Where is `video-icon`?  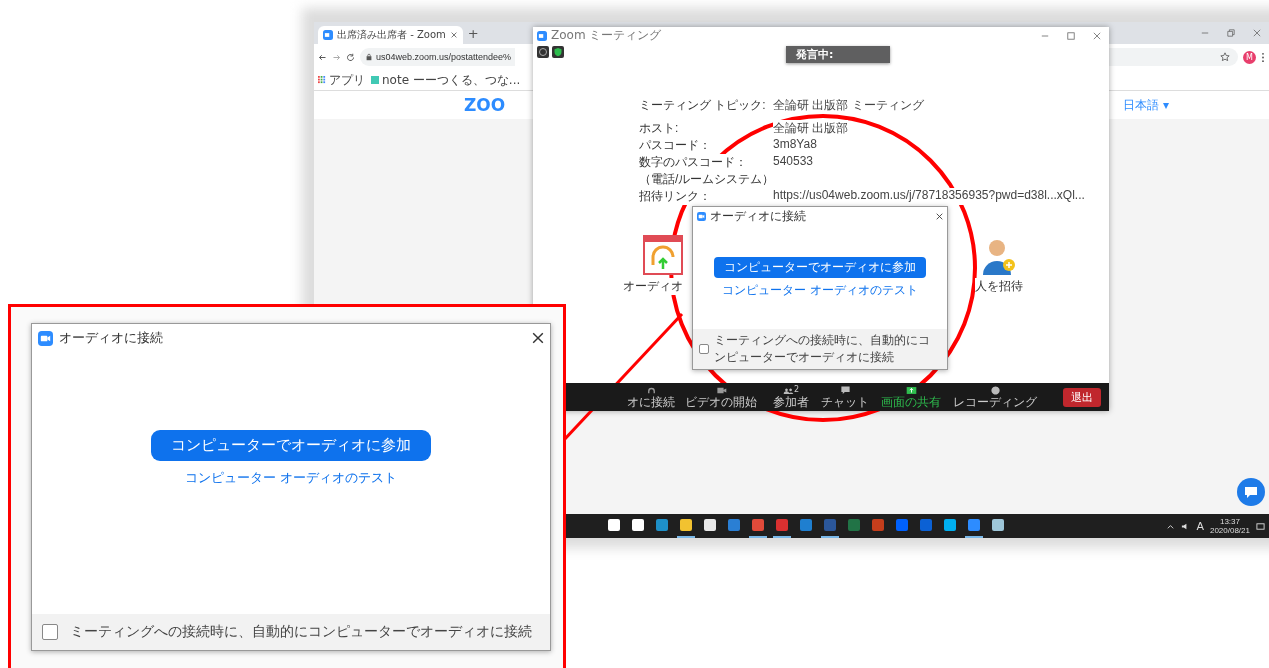
video-icon is located at coordinates (721, 390).